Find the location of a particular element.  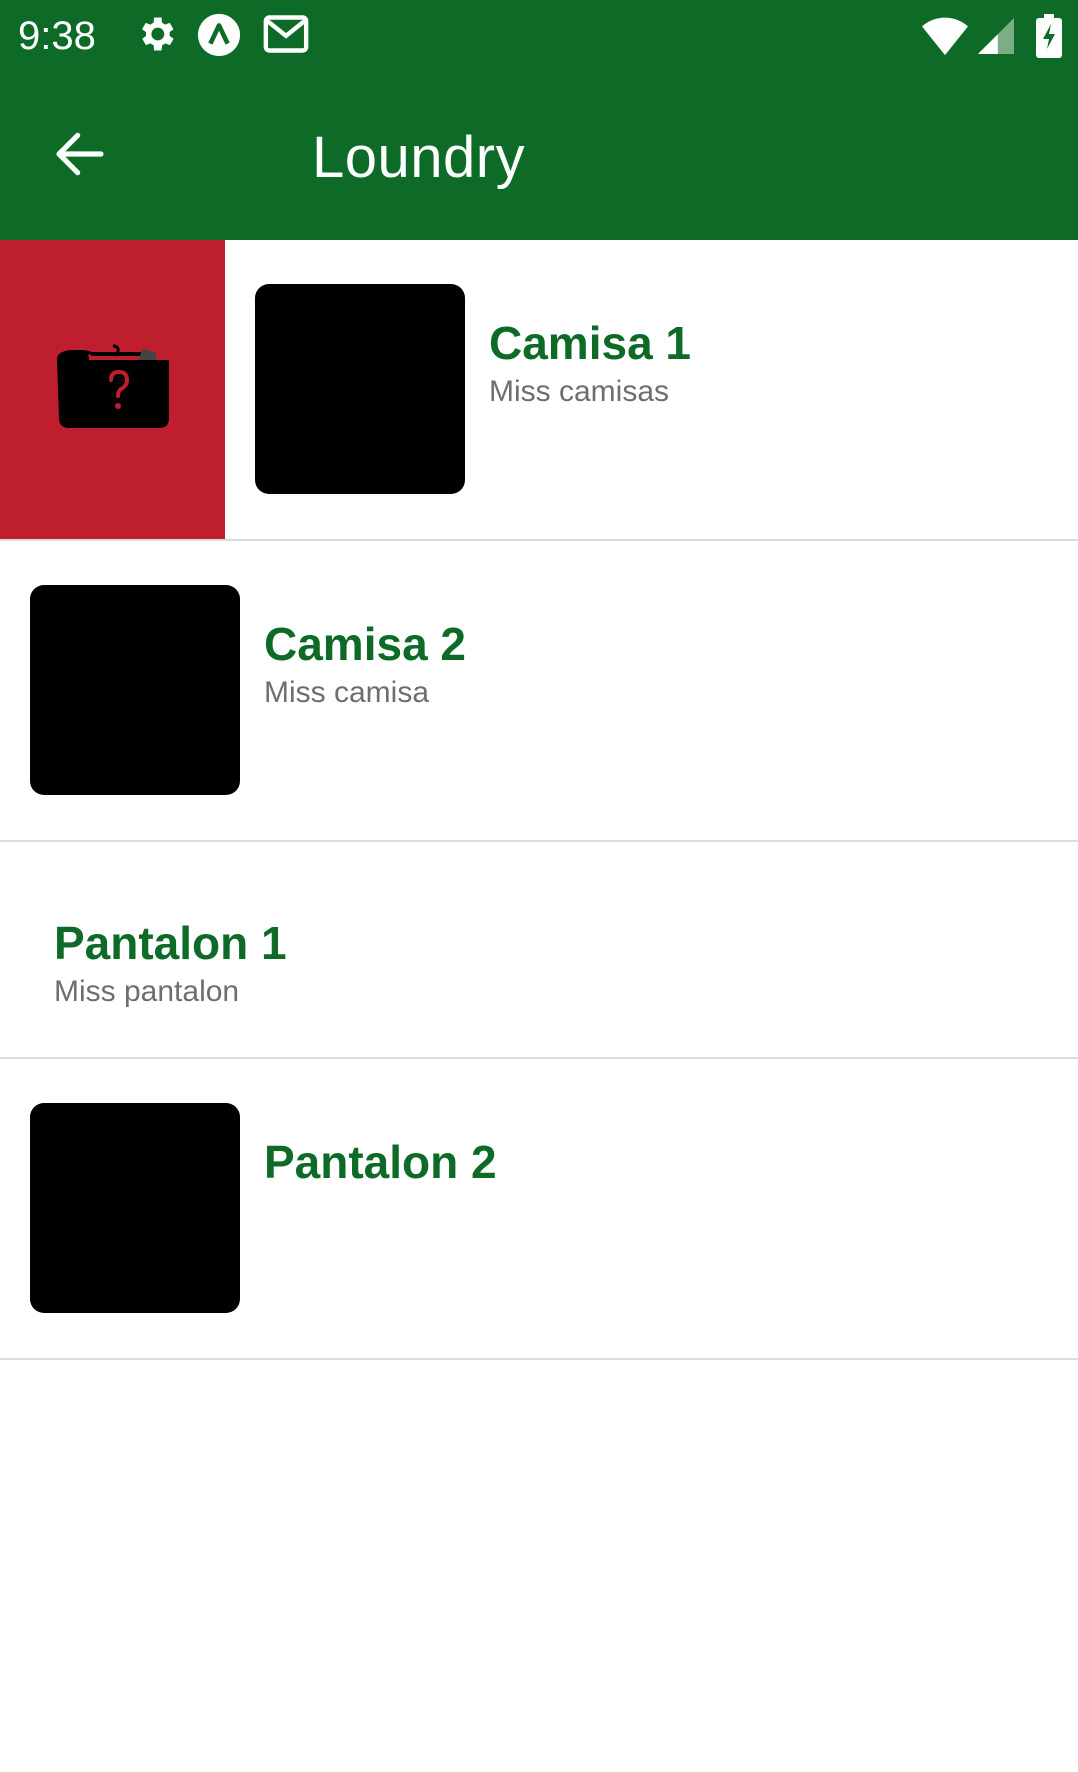

app-bar: Loundry is located at coordinates (539, 156).